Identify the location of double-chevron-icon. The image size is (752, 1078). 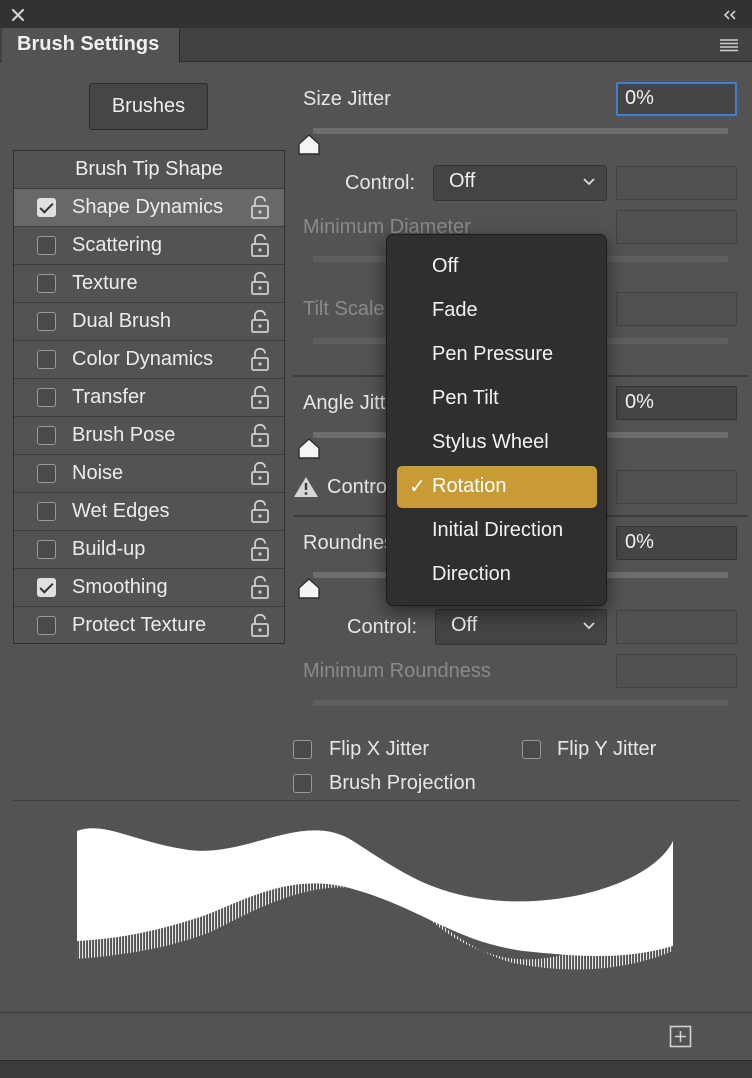
(730, 15).